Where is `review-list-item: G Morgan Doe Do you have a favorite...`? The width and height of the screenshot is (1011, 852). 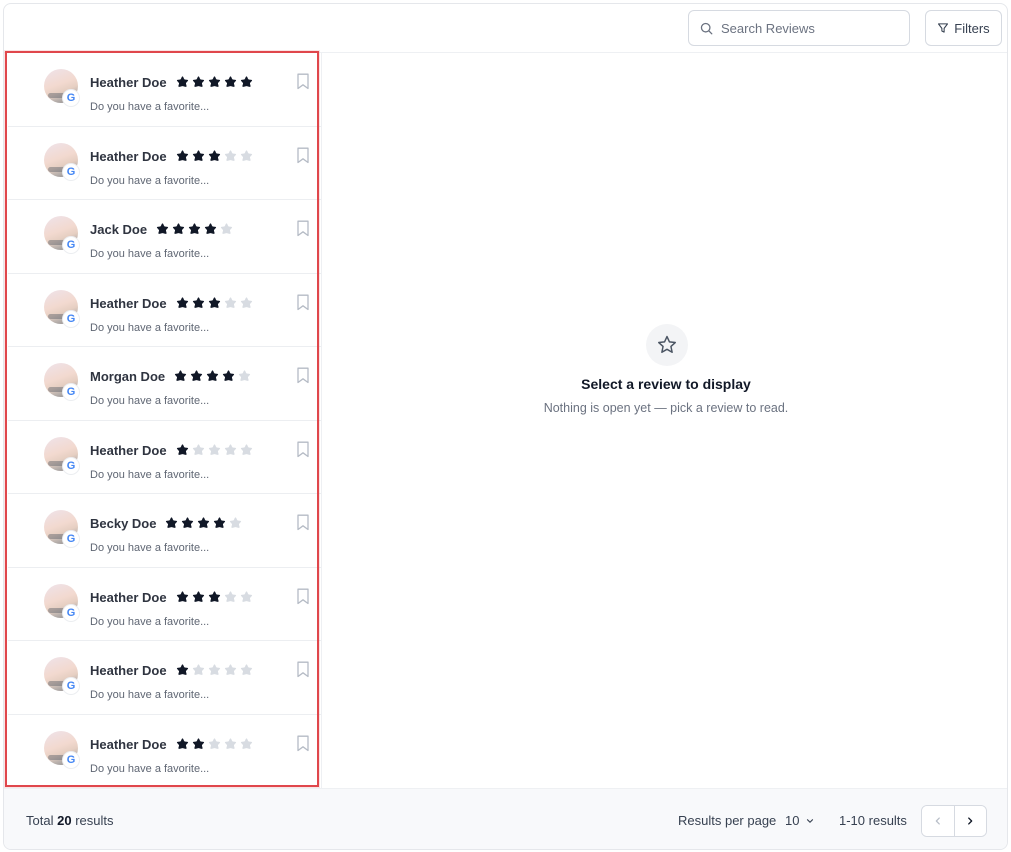 review-list-item: G Morgan Doe Do you have a favorite... is located at coordinates (164, 384).